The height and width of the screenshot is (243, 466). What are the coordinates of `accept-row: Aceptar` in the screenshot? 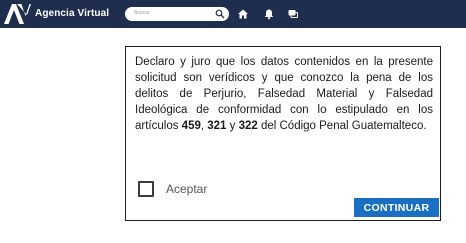 It's located at (172, 189).